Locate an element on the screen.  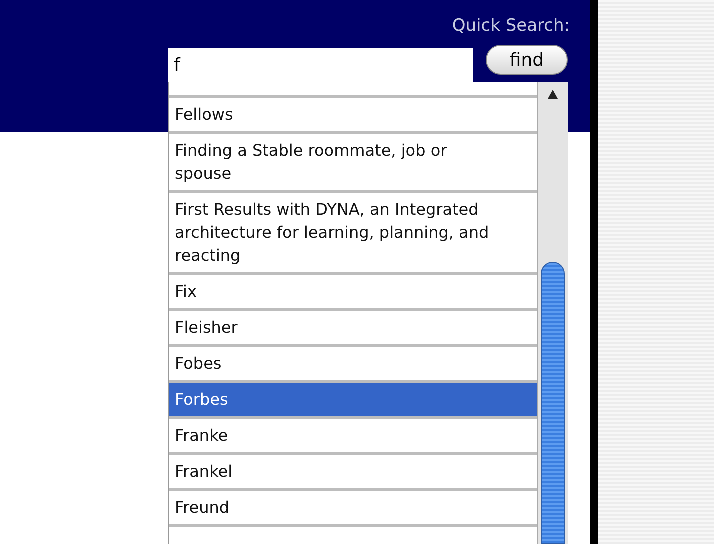
search-field: f is located at coordinates (320, 65).